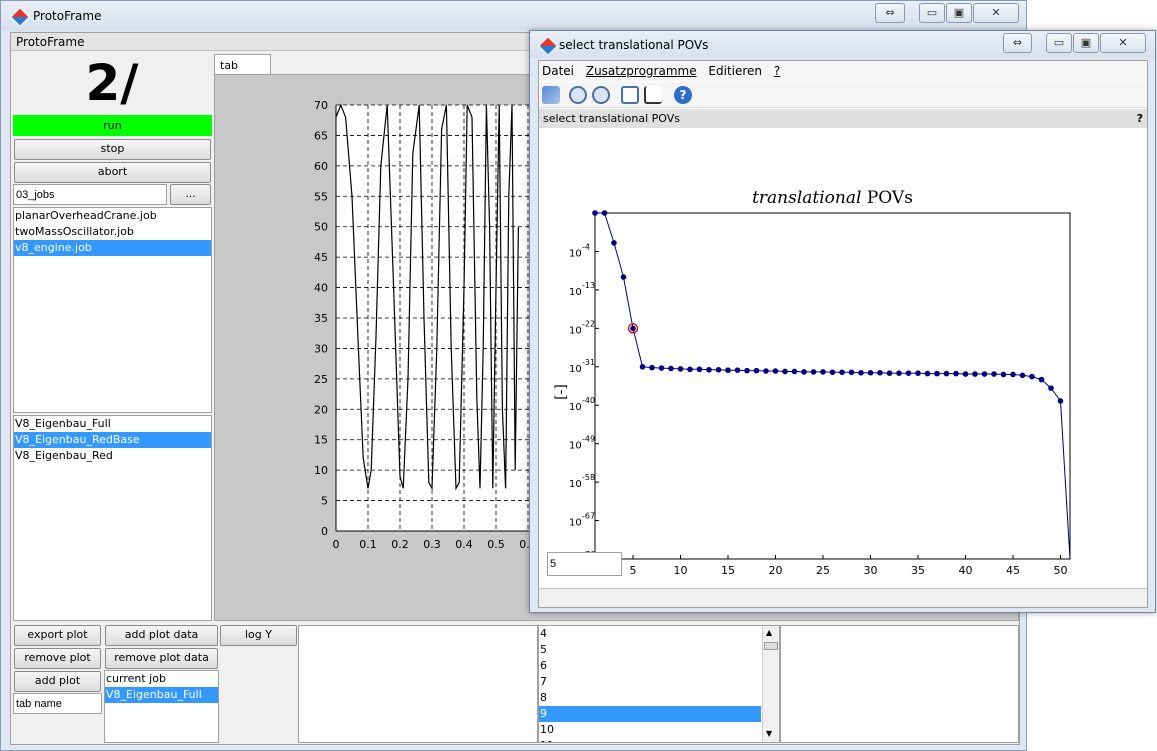 This screenshot has width=1157, height=751. What do you see at coordinates (57, 703) in the screenshot?
I see `tab-name-field` at bounding box center [57, 703].